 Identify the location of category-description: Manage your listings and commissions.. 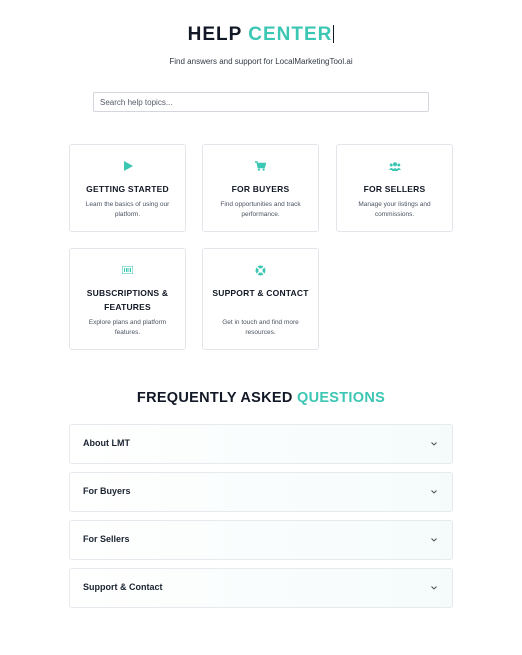
(394, 209).